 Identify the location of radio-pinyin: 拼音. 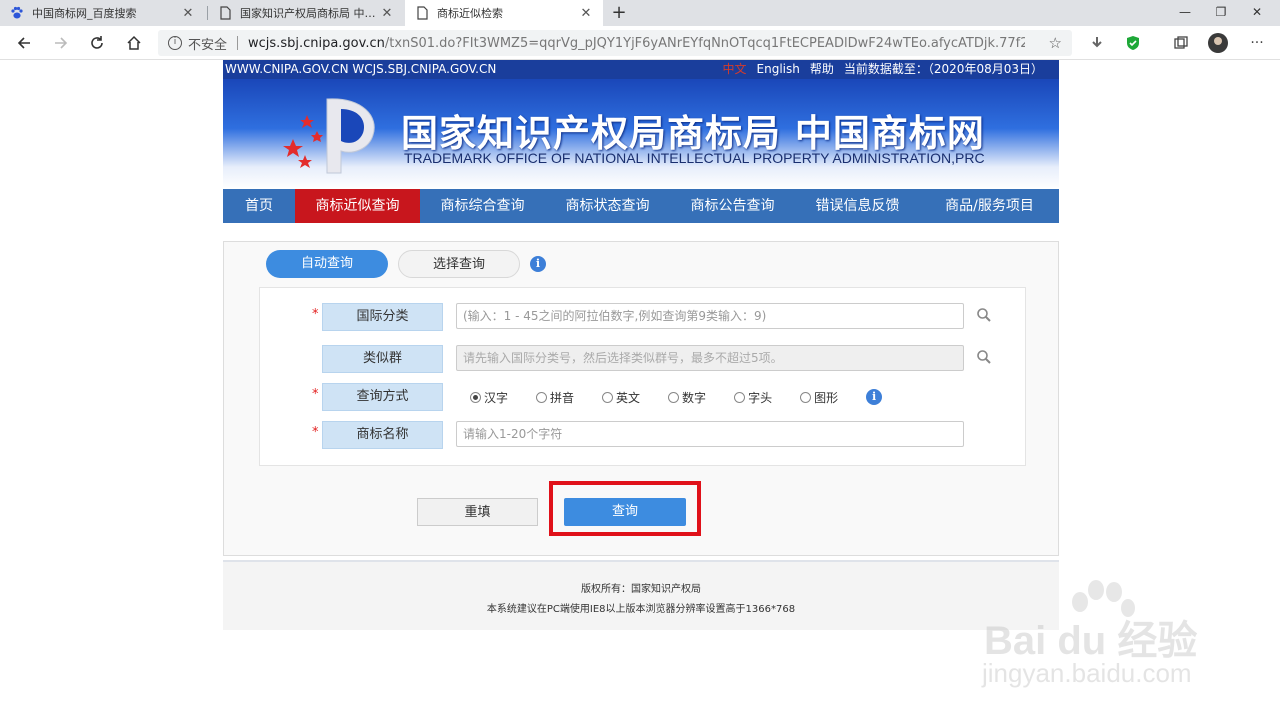
(555, 397).